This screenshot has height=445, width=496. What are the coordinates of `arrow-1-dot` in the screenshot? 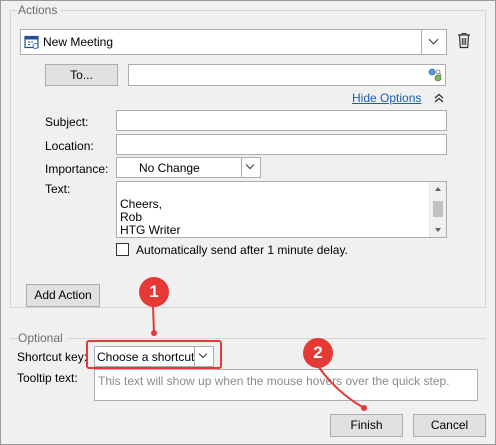 It's located at (154, 333).